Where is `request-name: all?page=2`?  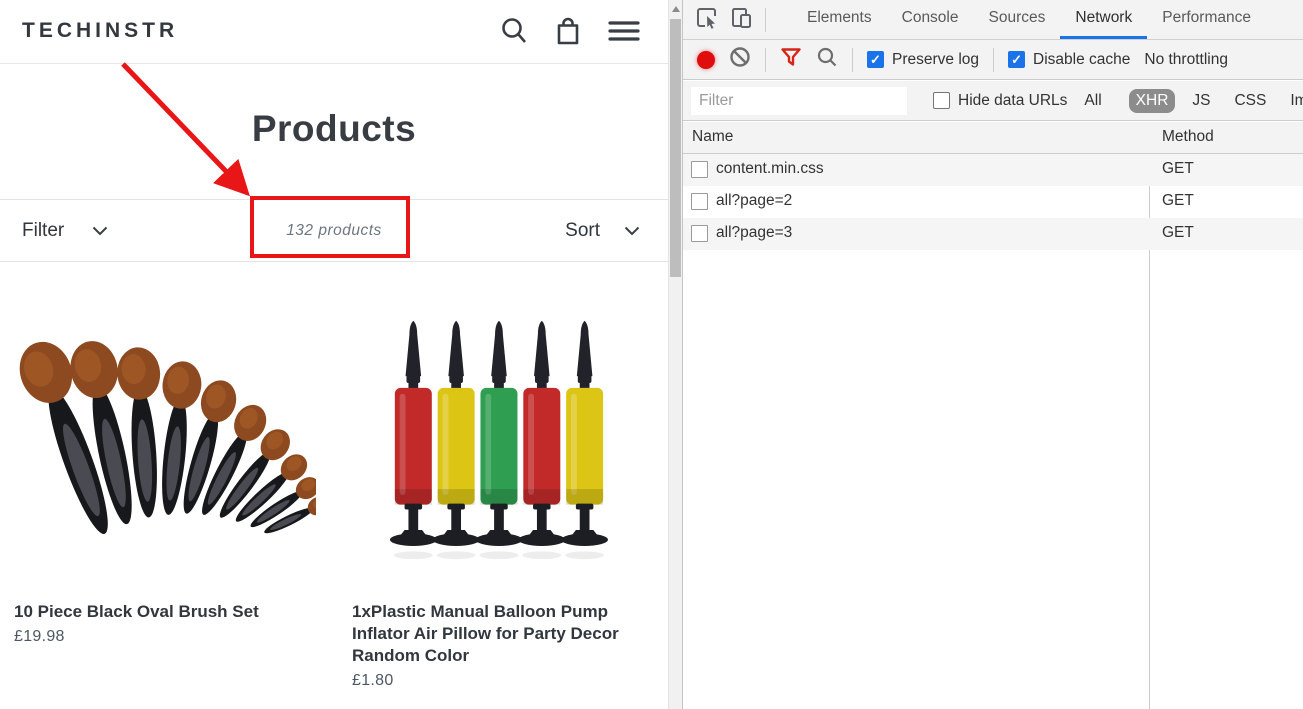
request-name: all?page=2 is located at coordinates (754, 201).